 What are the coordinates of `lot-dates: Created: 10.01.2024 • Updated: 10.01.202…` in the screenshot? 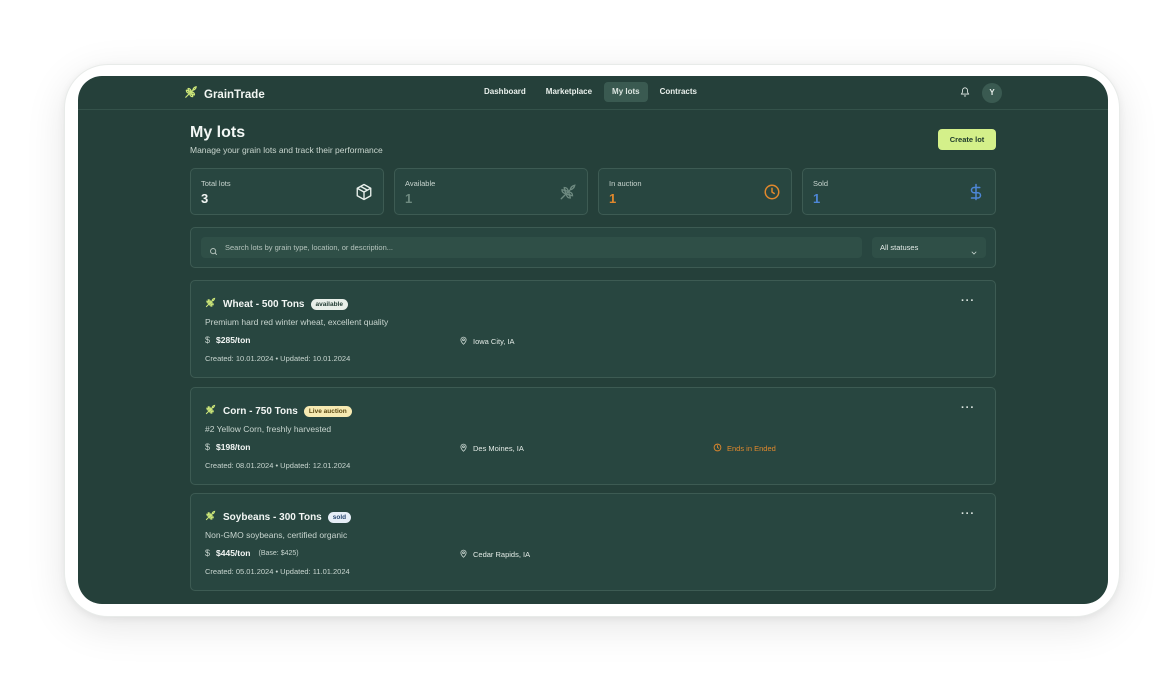 It's located at (278, 358).